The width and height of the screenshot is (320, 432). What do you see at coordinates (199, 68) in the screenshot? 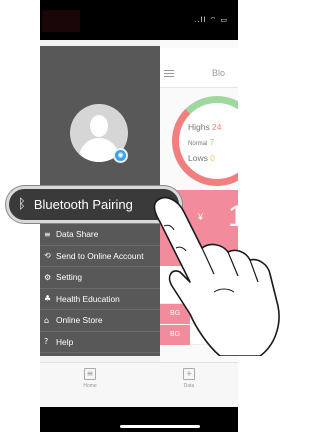
I see `app-header: Blo` at bounding box center [199, 68].